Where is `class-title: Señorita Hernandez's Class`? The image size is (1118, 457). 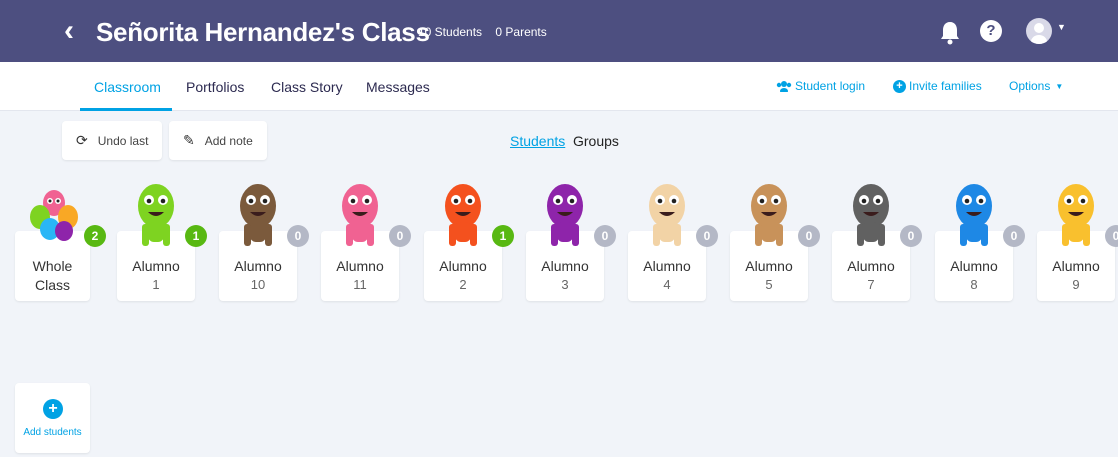 class-title: Señorita Hernandez's Class is located at coordinates (263, 32).